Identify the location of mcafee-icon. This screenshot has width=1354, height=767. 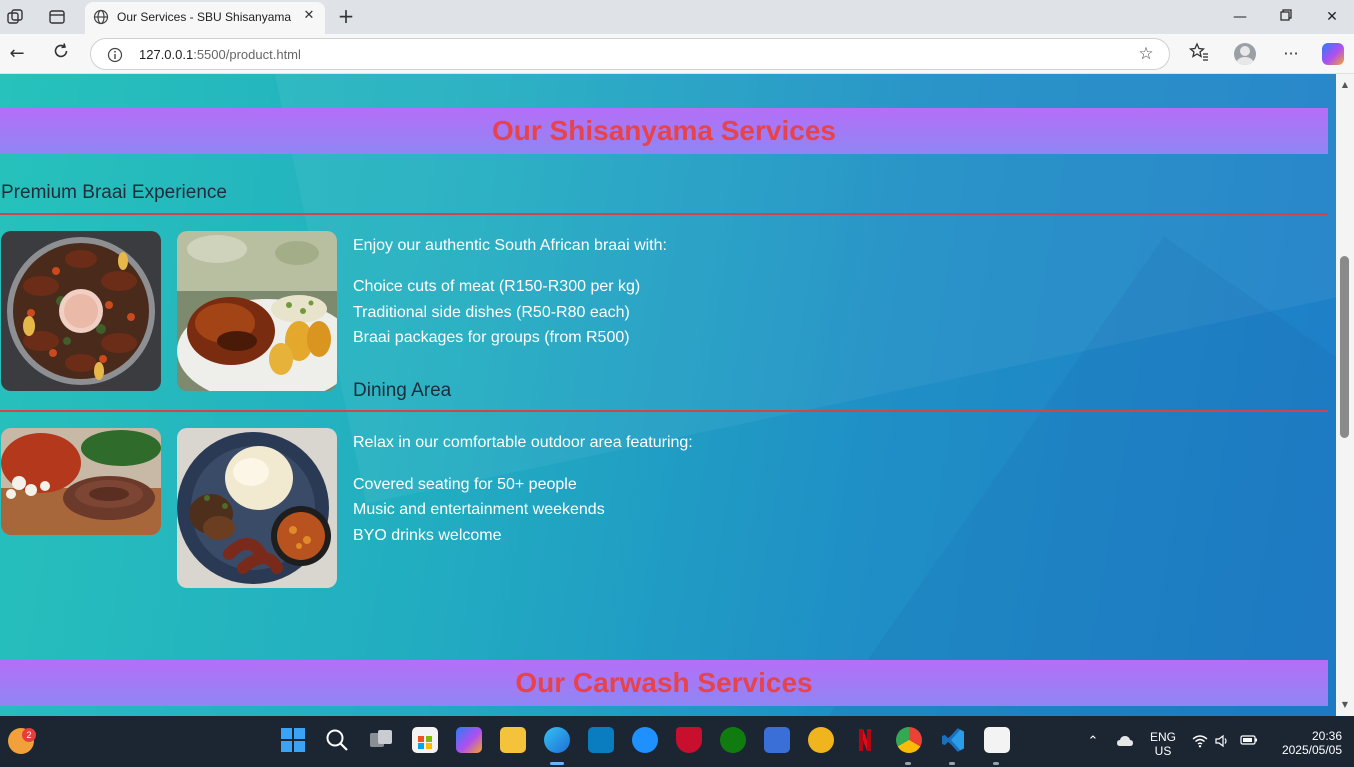
(689, 740).